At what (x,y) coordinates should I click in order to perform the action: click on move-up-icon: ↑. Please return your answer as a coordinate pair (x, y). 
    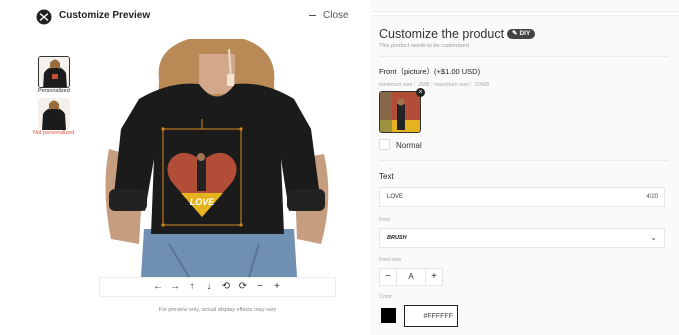
    Looking at the image, I should click on (192, 287).